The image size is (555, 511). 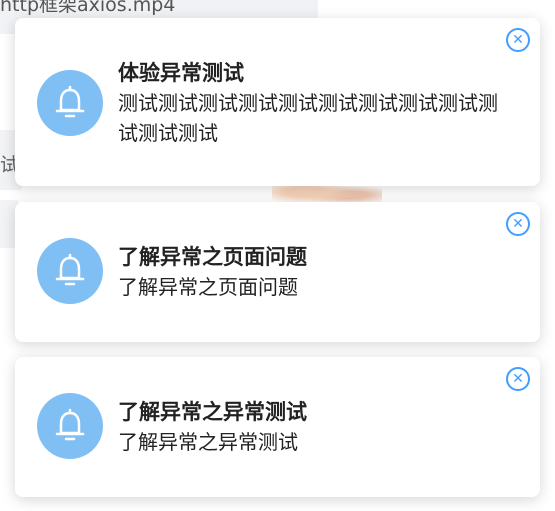 What do you see at coordinates (314, 272) in the screenshot?
I see `notification-content: 了解异常之页面问题 了解异常之页面问题` at bounding box center [314, 272].